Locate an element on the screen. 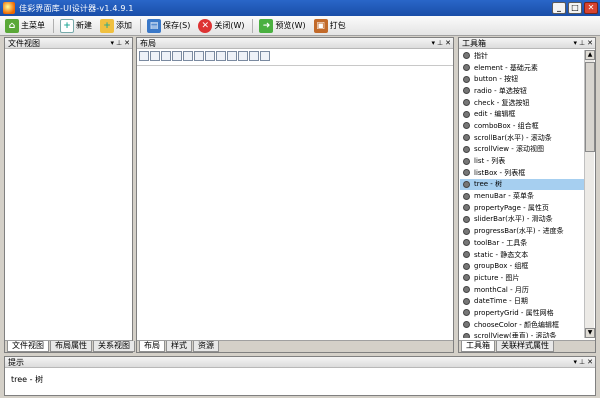 The height and width of the screenshot is (398, 600). toolbox-item: static - 静态文本 is located at coordinates (522, 255).